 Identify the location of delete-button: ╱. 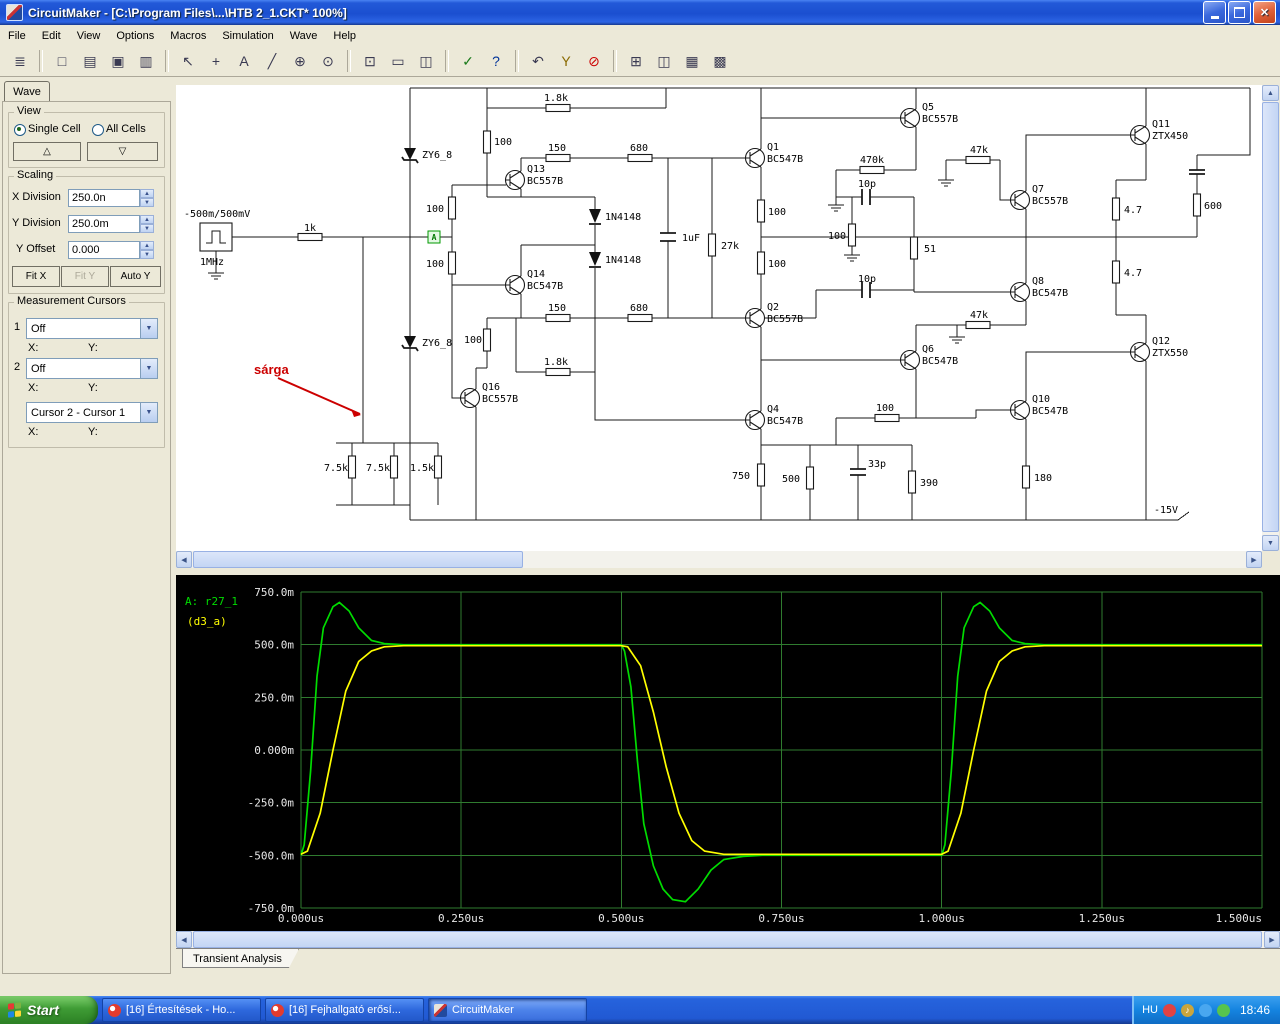
(272, 61).